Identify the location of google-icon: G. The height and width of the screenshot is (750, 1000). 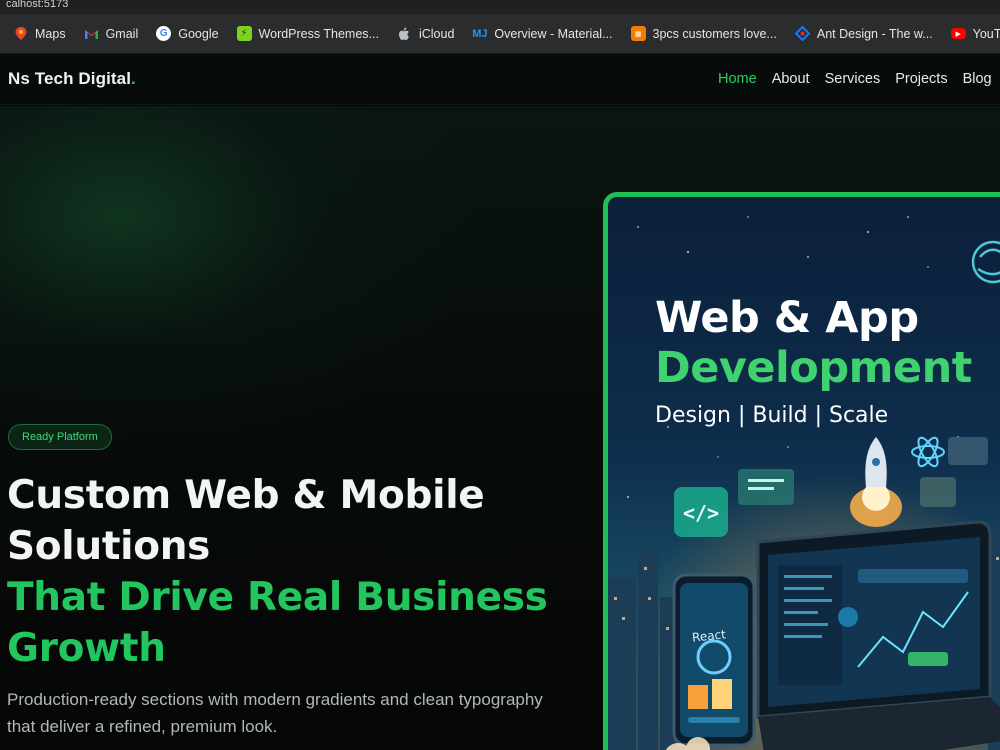
(164, 33).